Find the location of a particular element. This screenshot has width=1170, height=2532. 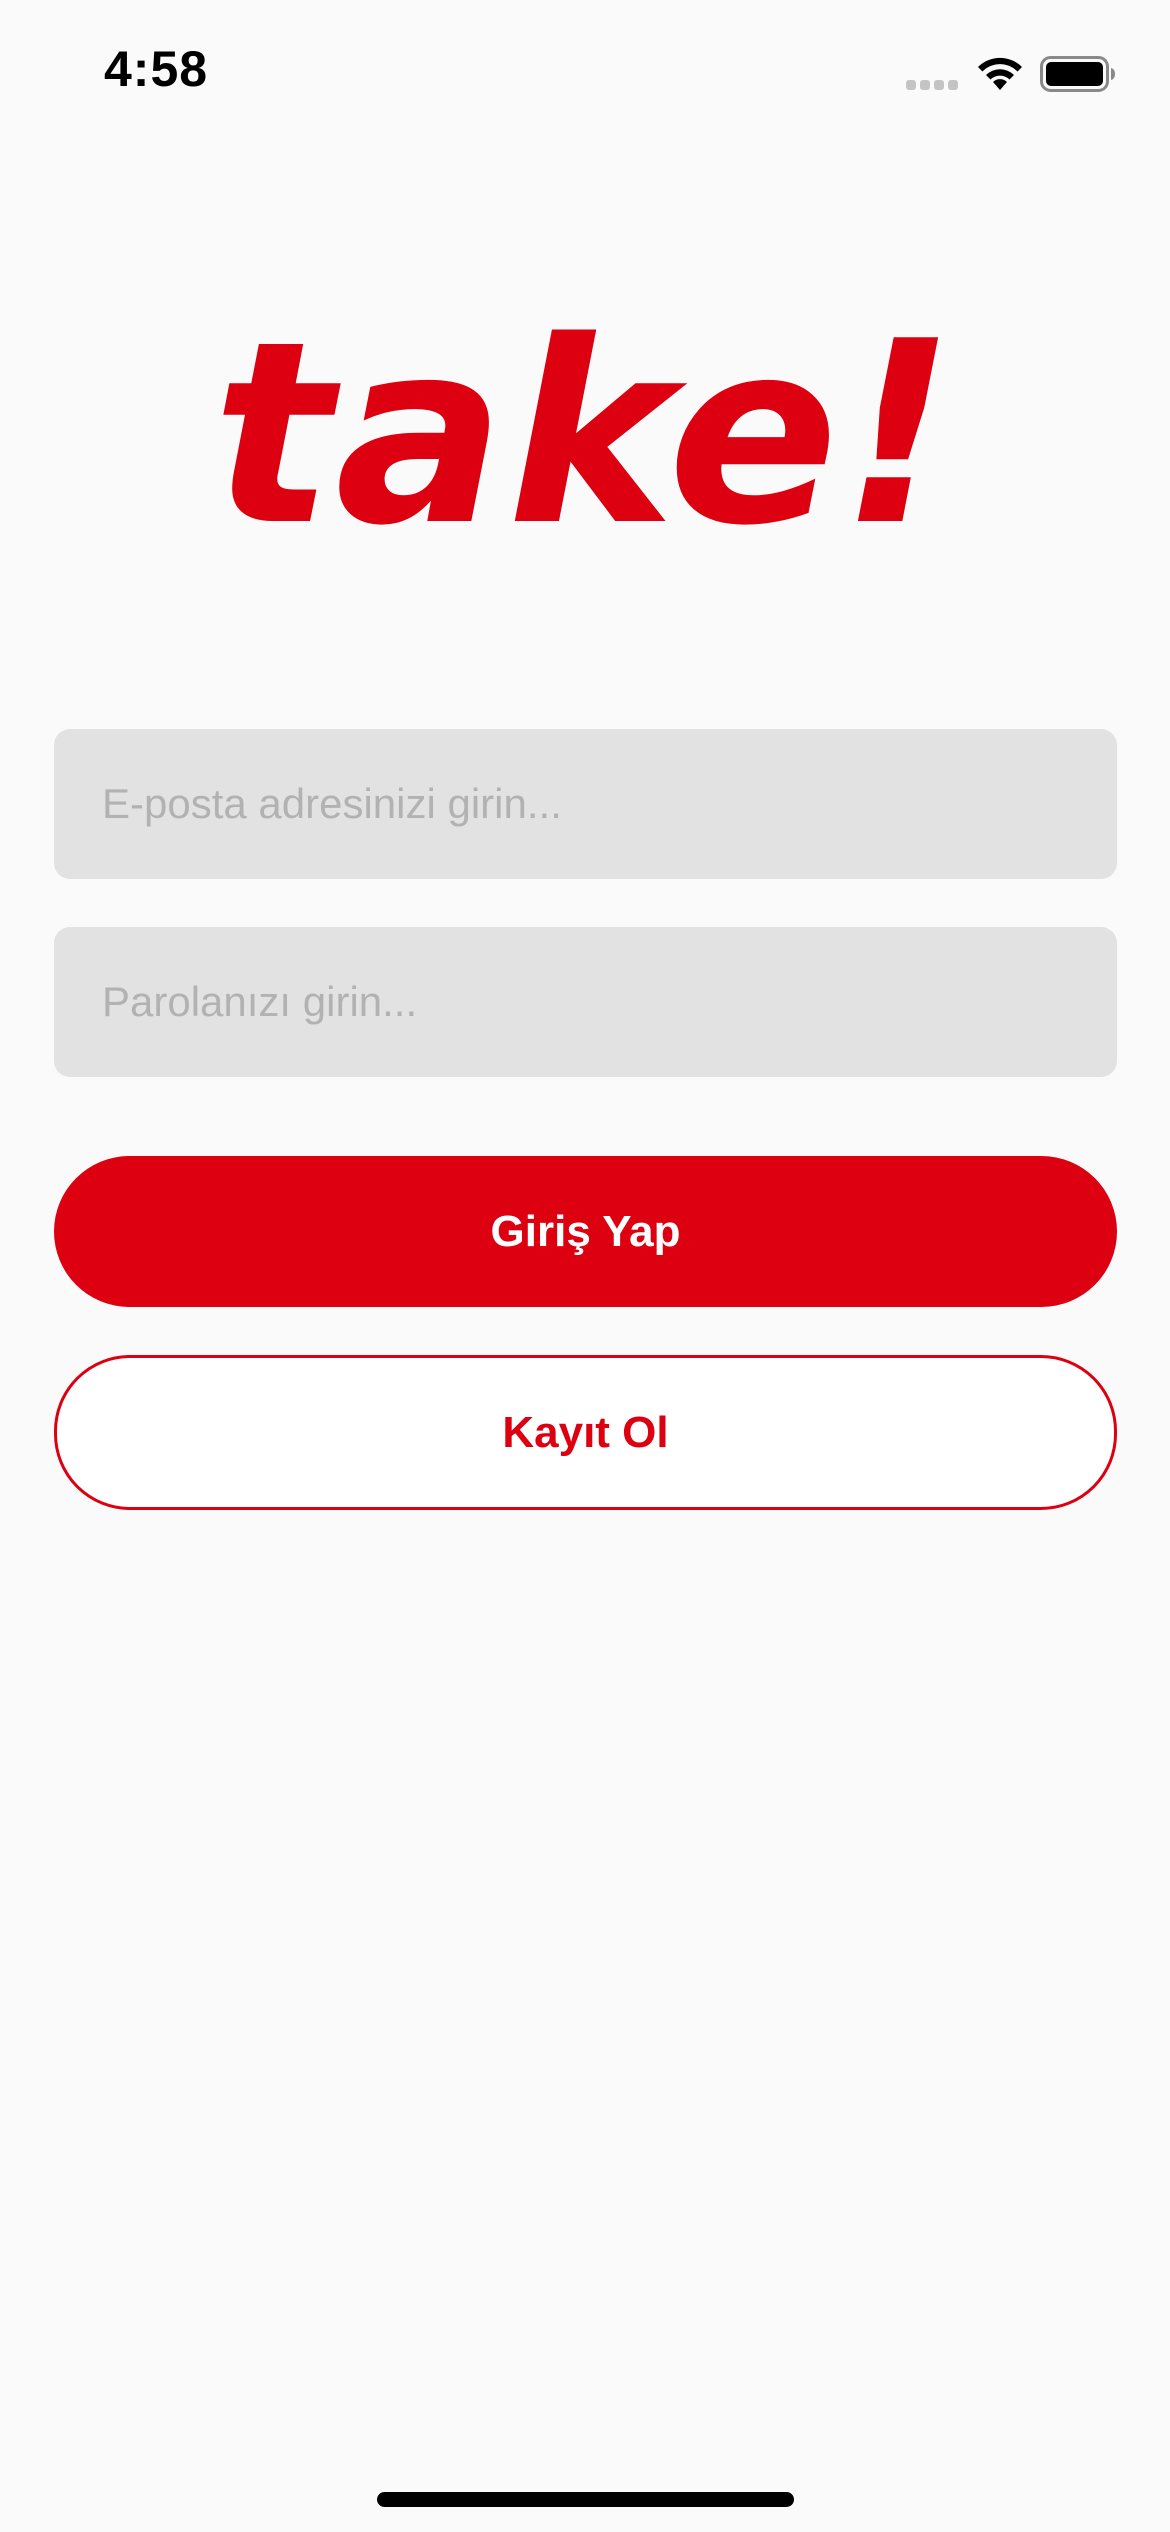

register-button-label: Kayıt Ol is located at coordinates (585, 1432).